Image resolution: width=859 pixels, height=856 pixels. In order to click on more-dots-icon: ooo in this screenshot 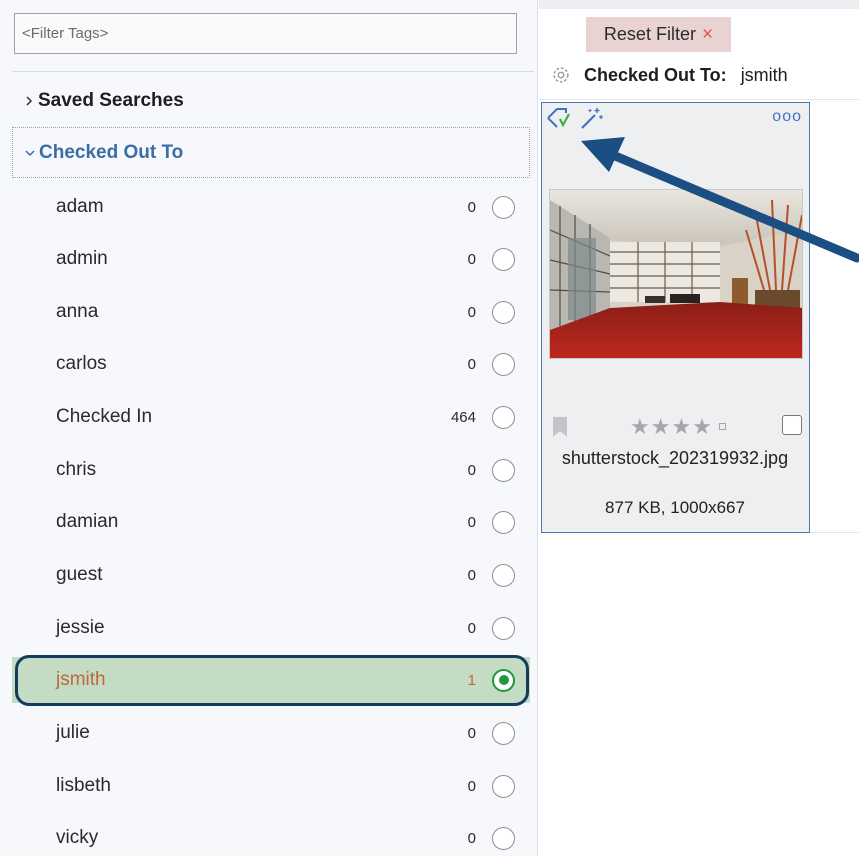, I will do `click(787, 117)`.